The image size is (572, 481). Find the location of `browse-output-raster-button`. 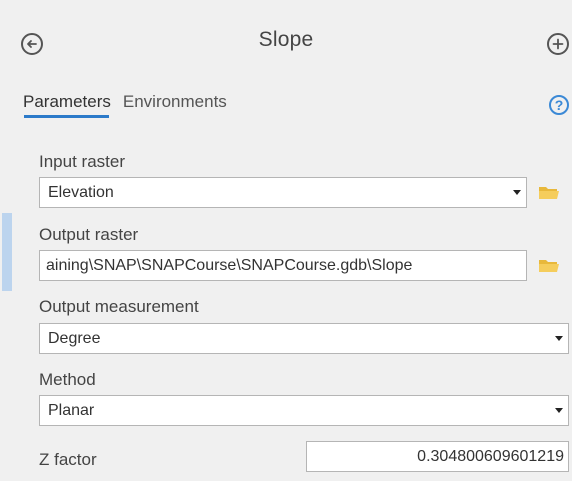

browse-output-raster-button is located at coordinates (549, 265).